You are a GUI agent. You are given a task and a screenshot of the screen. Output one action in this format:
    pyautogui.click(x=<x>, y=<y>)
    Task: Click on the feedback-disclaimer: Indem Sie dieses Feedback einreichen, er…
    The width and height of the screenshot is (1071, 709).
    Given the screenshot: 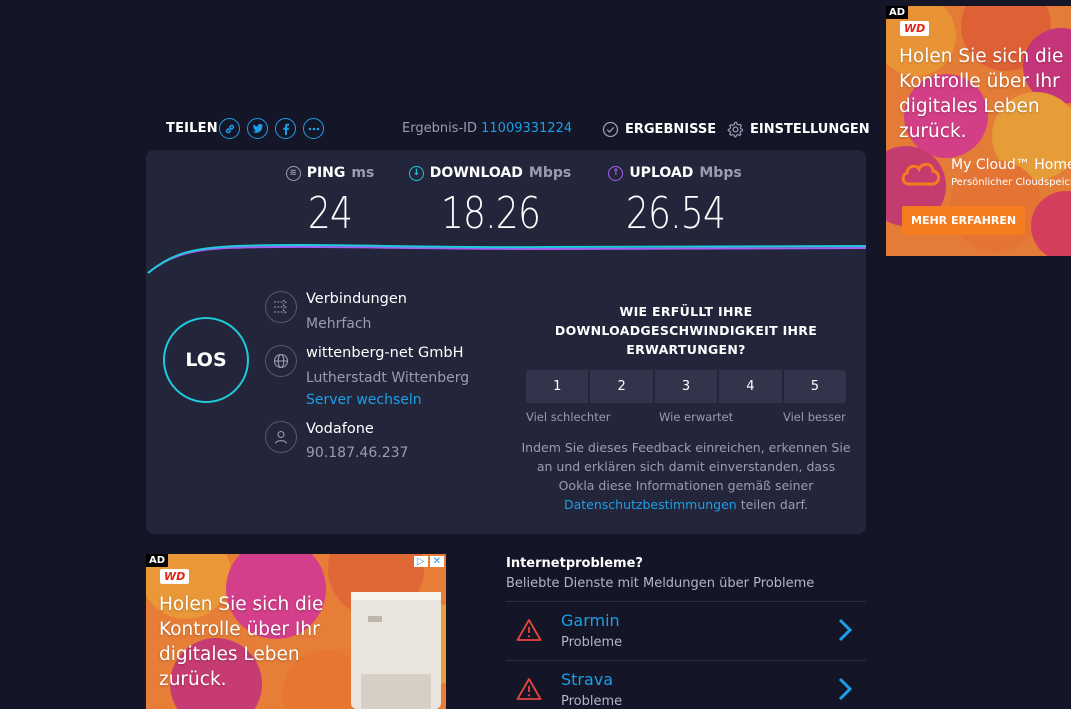 What is the action you would take?
    pyautogui.click(x=686, y=476)
    